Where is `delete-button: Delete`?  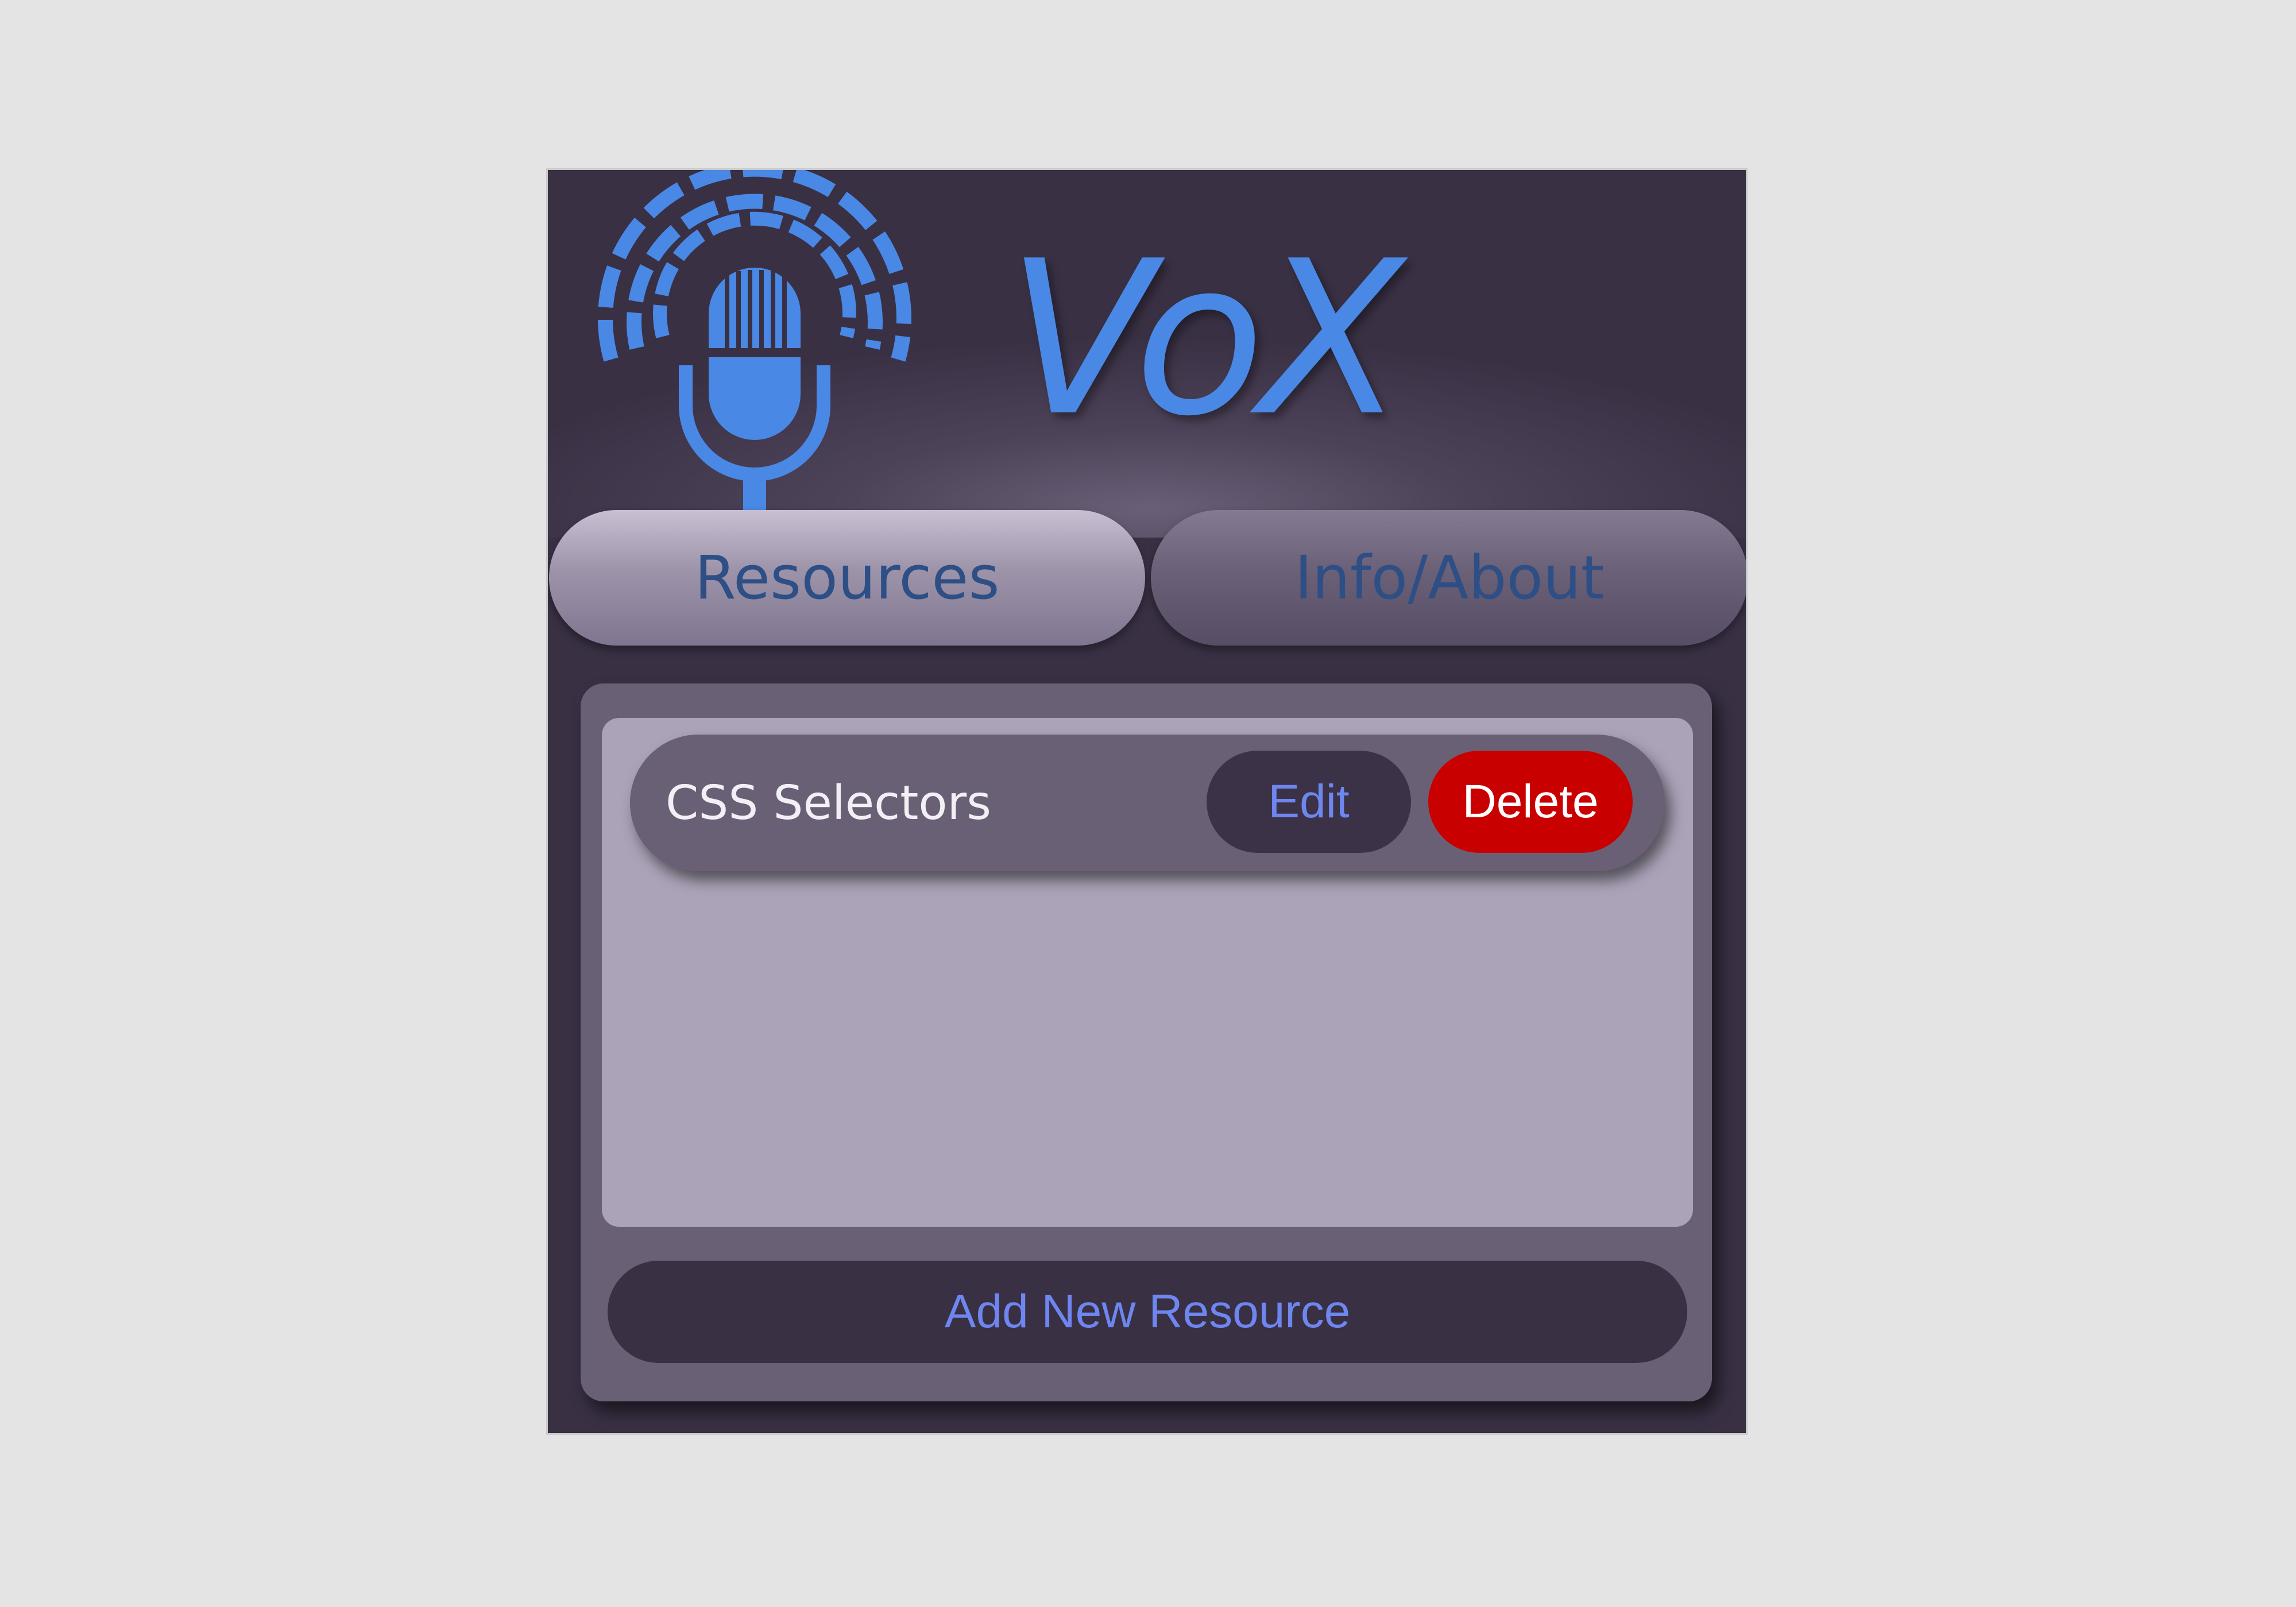 delete-button: Delete is located at coordinates (1530, 802).